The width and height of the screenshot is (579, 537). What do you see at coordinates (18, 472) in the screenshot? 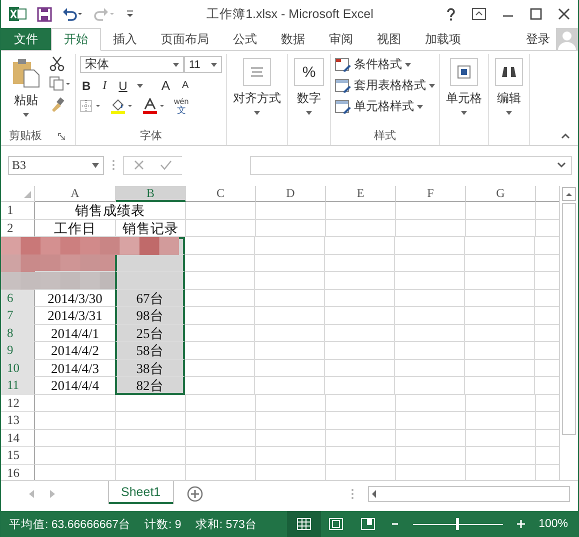
I see `row-header: 16` at bounding box center [18, 472].